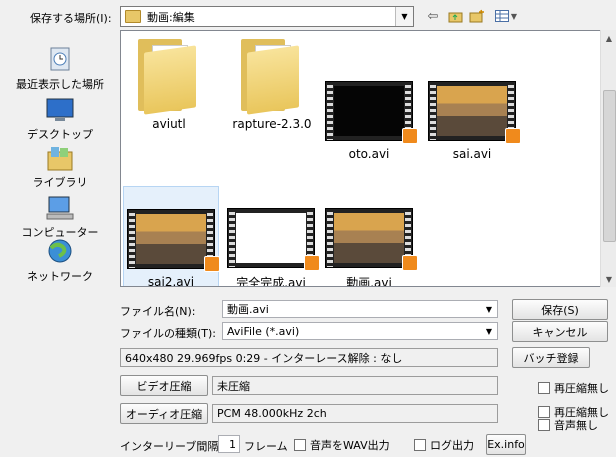  I want to click on file-item: oto.avi, so click(369, 121).